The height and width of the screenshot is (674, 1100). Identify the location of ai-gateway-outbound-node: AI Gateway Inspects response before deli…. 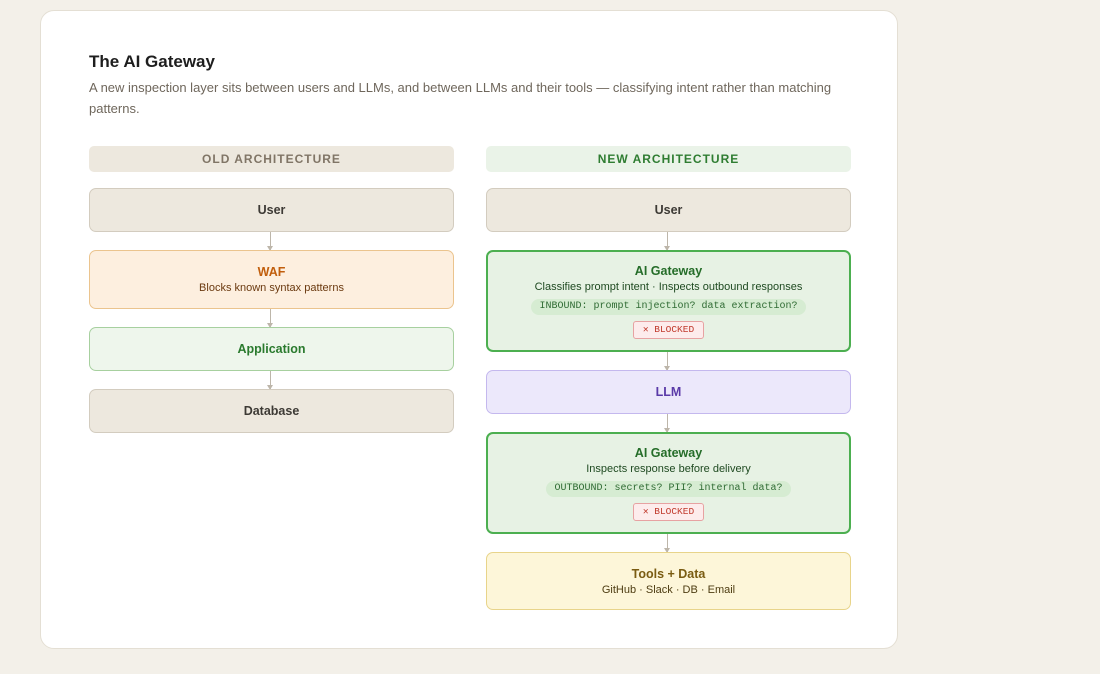
(668, 483).